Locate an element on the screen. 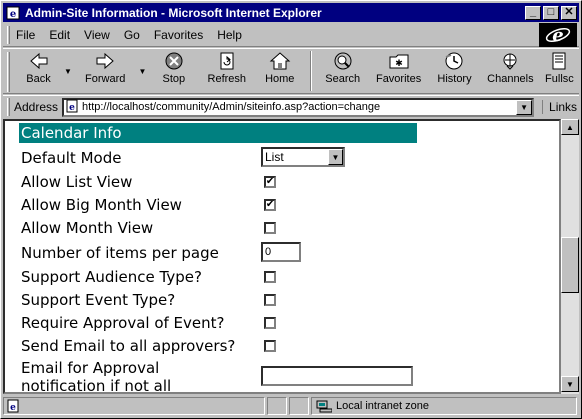  vertical-scrollbar: ▲ ▼ is located at coordinates (570, 256).